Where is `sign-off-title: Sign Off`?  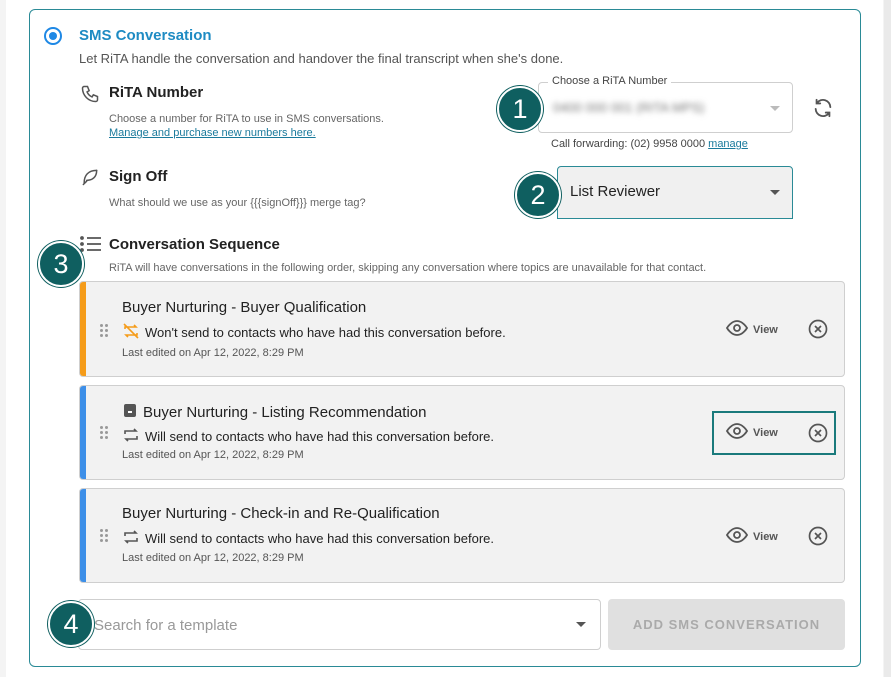 sign-off-title: Sign Off is located at coordinates (138, 176).